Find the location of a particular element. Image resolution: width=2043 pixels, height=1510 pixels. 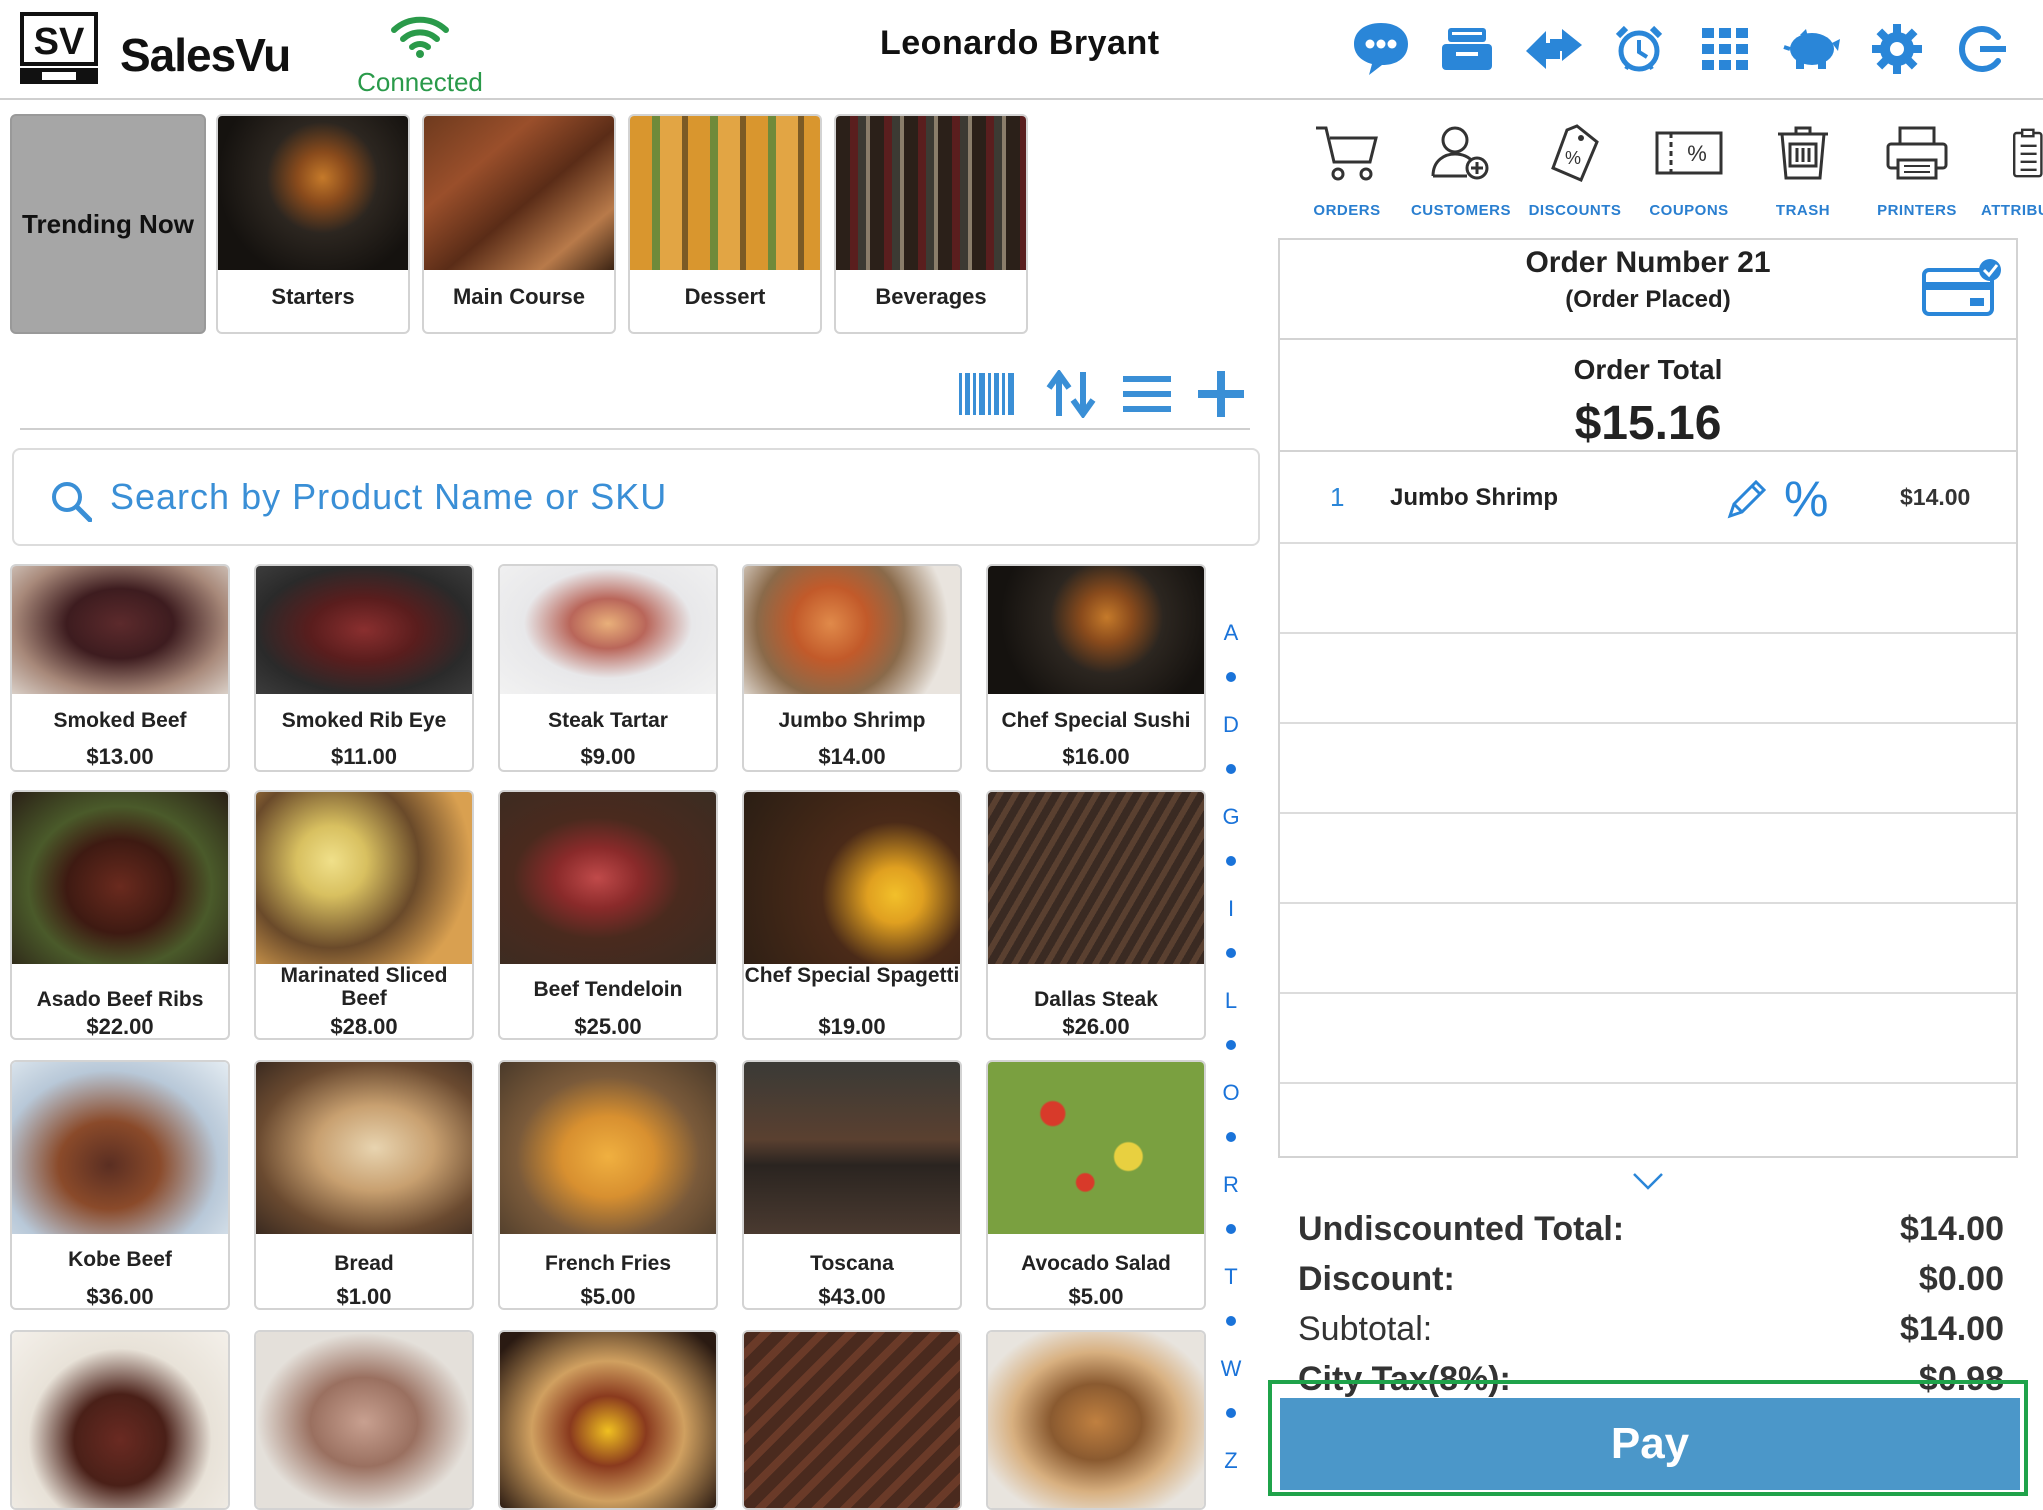

discount-row: Discount: $0.00 is located at coordinates (1651, 1285).